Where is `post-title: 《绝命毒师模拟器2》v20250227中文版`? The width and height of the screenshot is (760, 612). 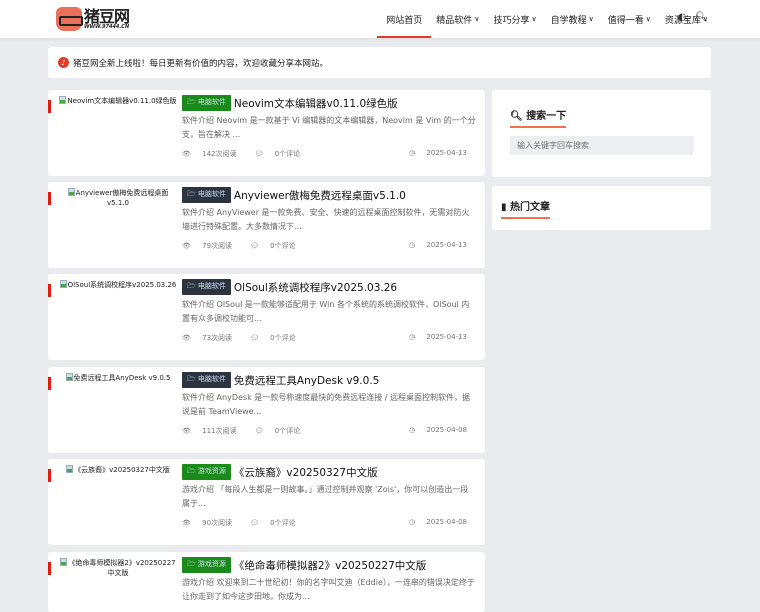 post-title: 《绝命毒师模拟器2》v20250227中文版 is located at coordinates (330, 565).